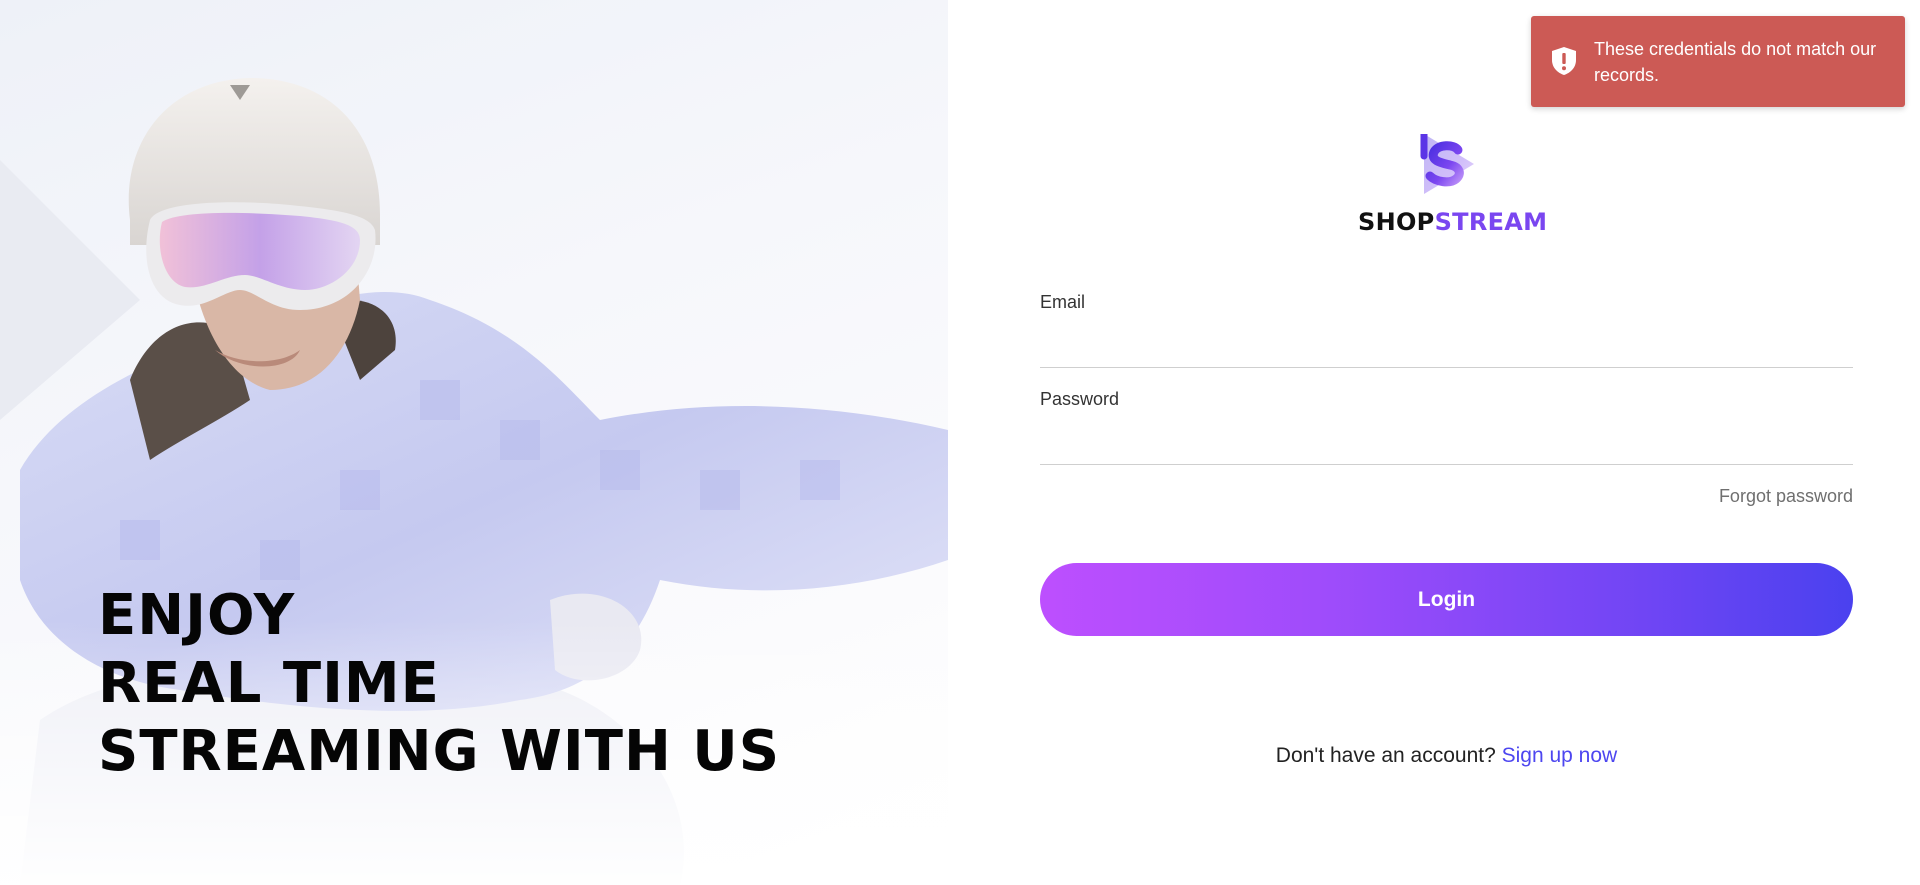  Describe the element at coordinates (1564, 61) in the screenshot. I see `shield-exclamation-icon` at that location.